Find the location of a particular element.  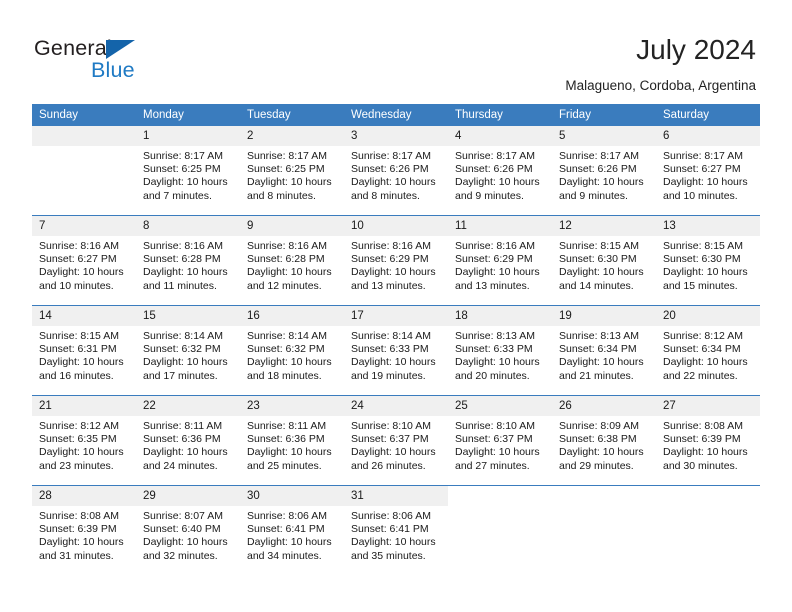

day-daylight2-text: and 20 minutes. is located at coordinates (492, 375).